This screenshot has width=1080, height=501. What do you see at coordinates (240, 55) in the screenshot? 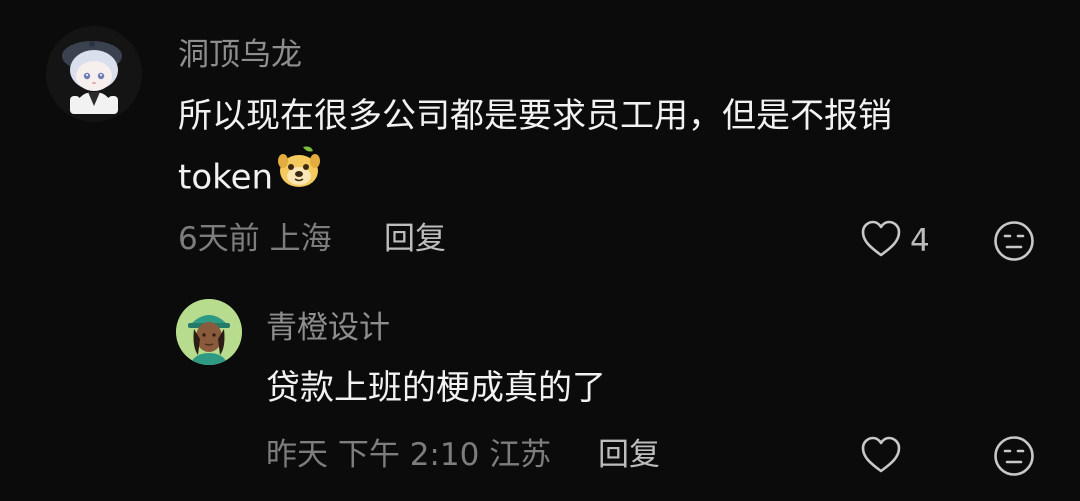
I see `username: 洞顶乌龙` at bounding box center [240, 55].